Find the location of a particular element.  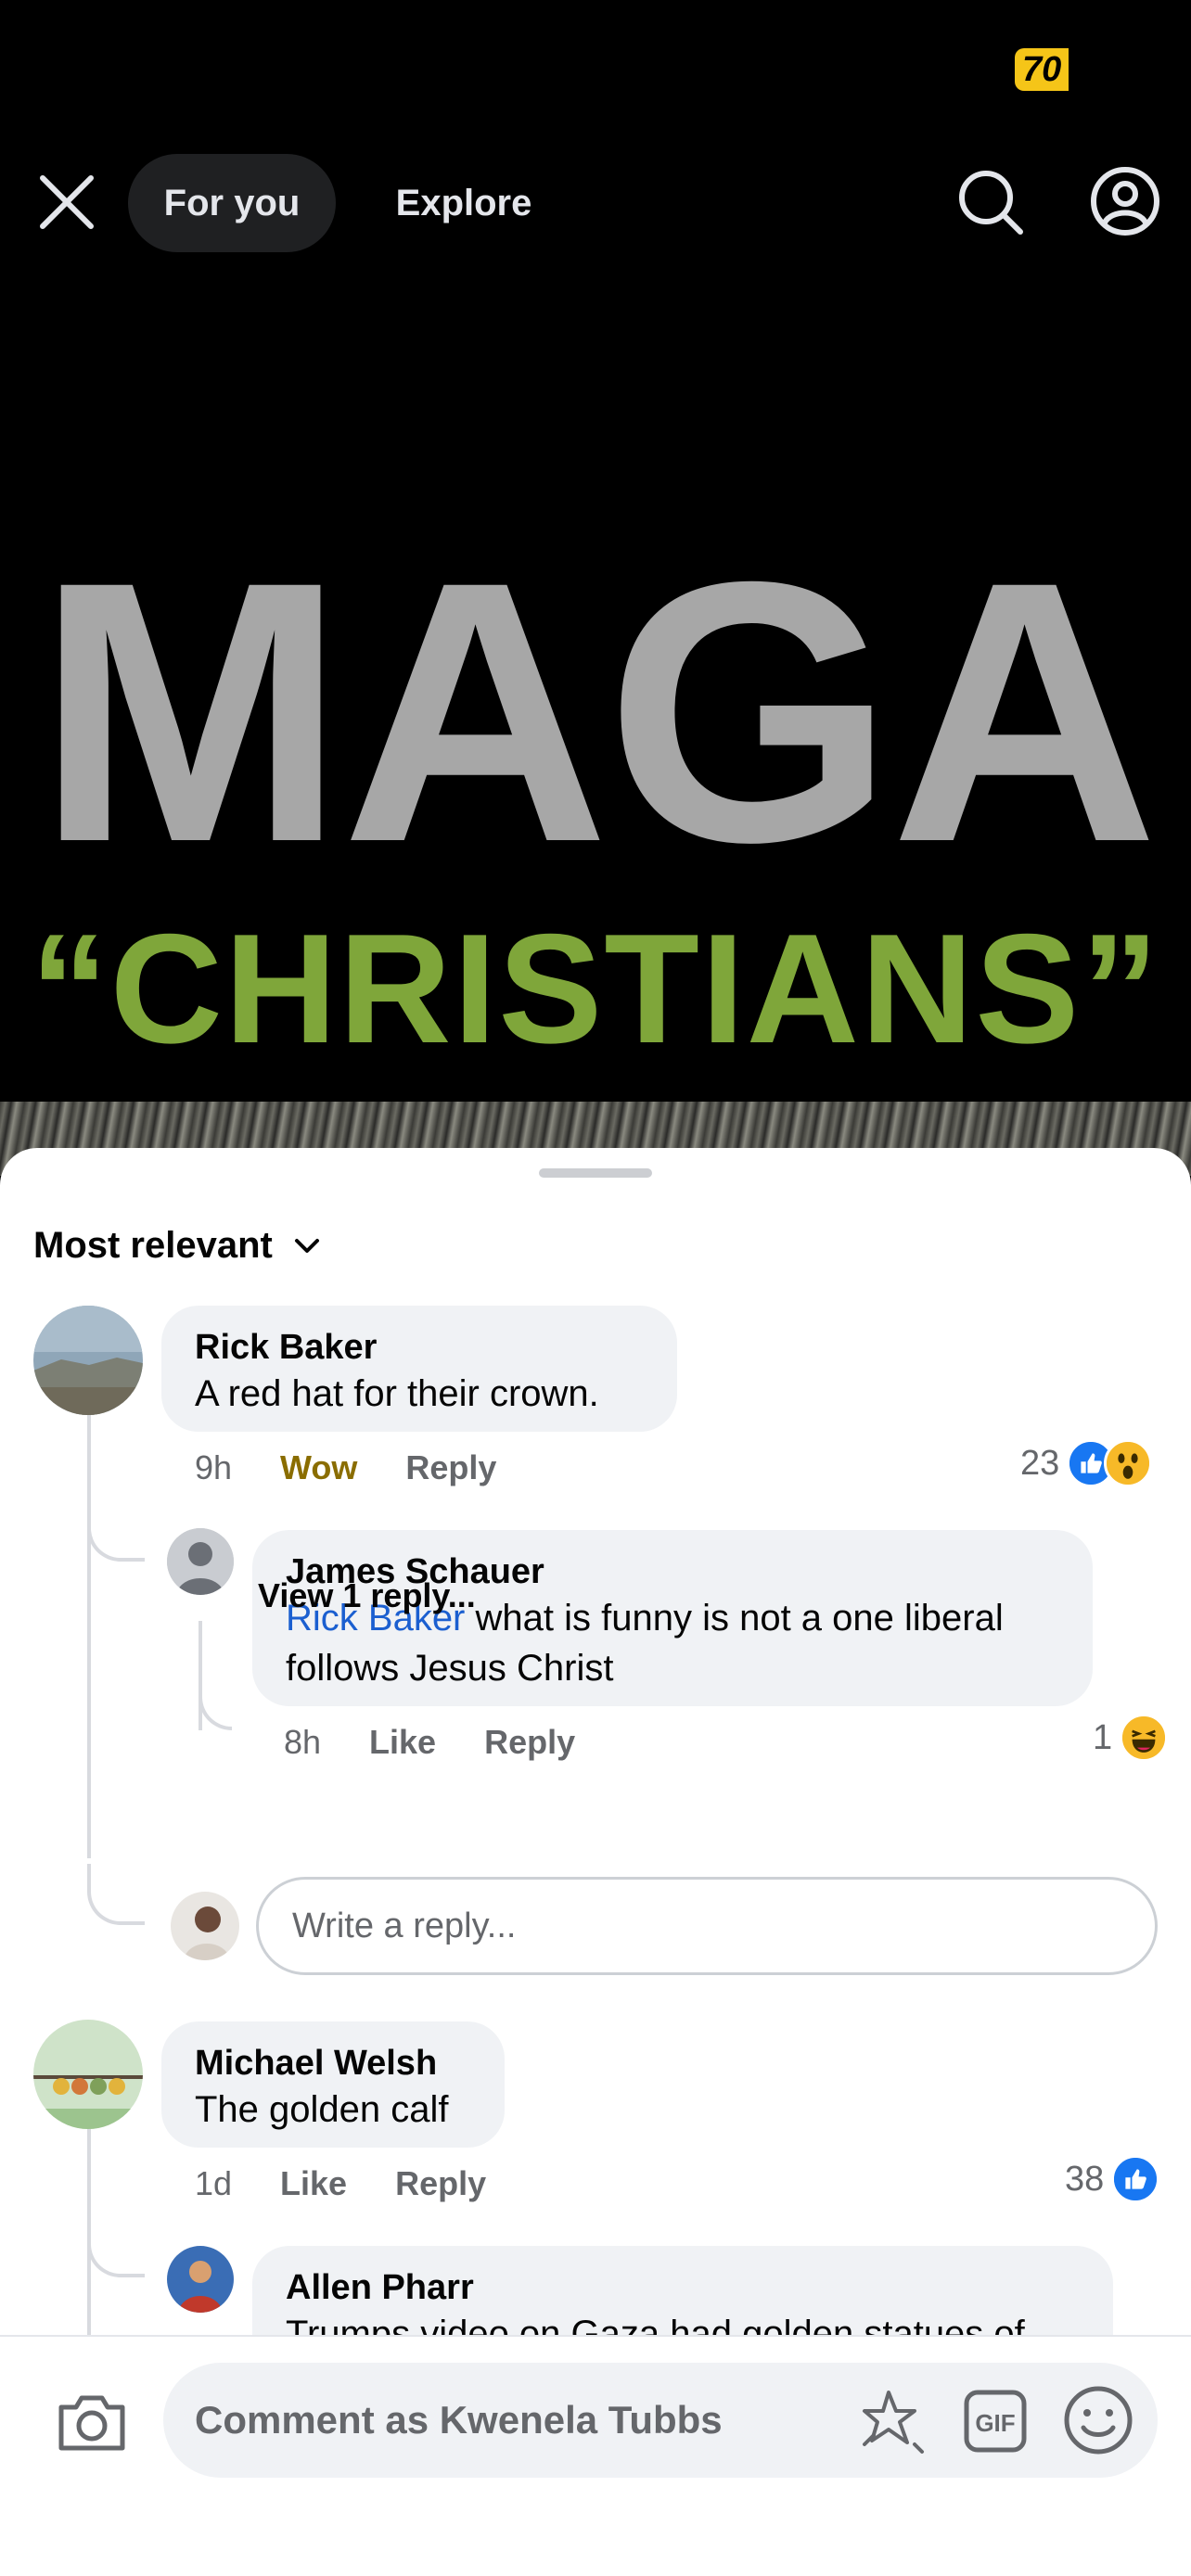

avatar-character-image is located at coordinates (200, 2279).